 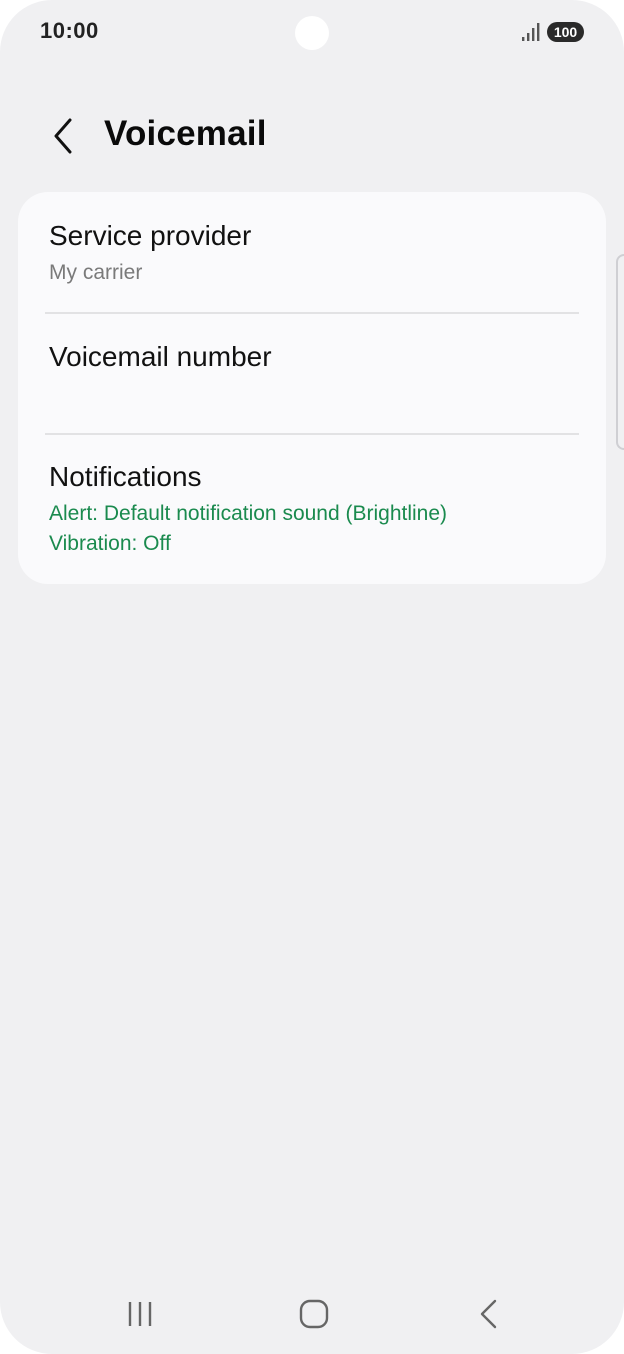 What do you see at coordinates (185, 133) in the screenshot?
I see `page-title: Voicemail` at bounding box center [185, 133].